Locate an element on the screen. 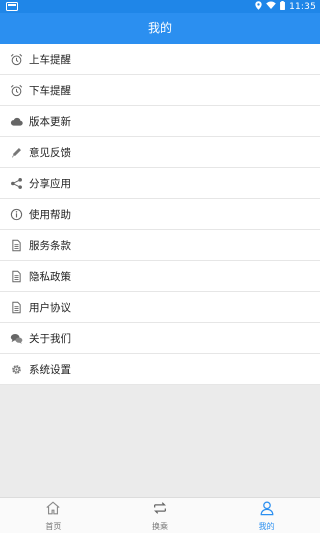 The image size is (320, 533). gear-icon is located at coordinates (16, 369).